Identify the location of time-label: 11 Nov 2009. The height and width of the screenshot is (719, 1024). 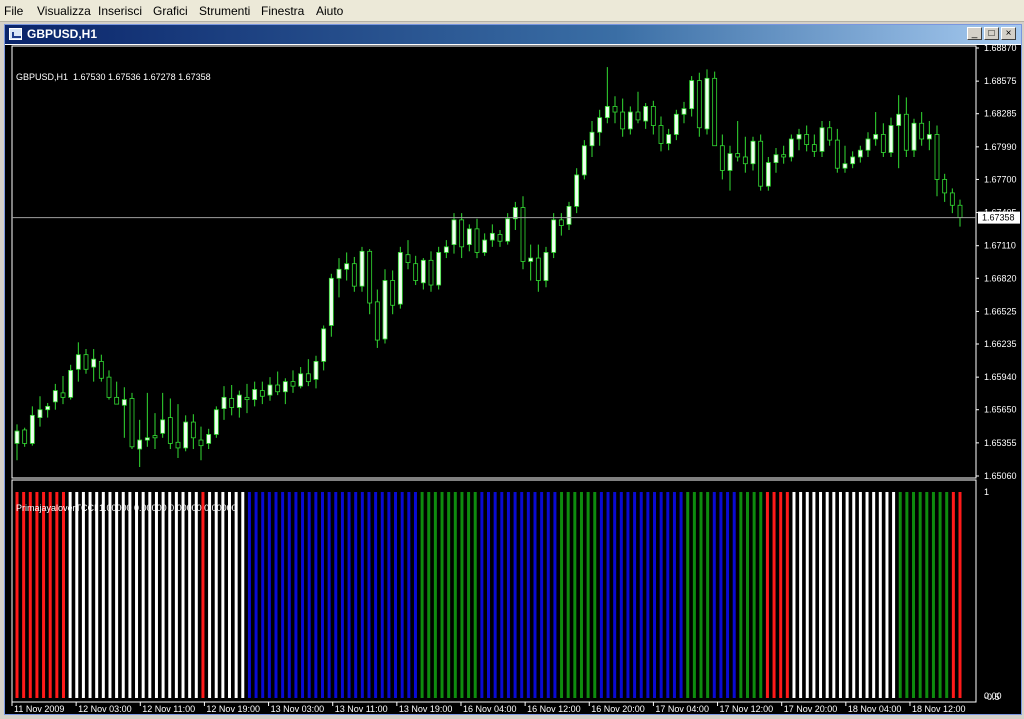
(39, 709).